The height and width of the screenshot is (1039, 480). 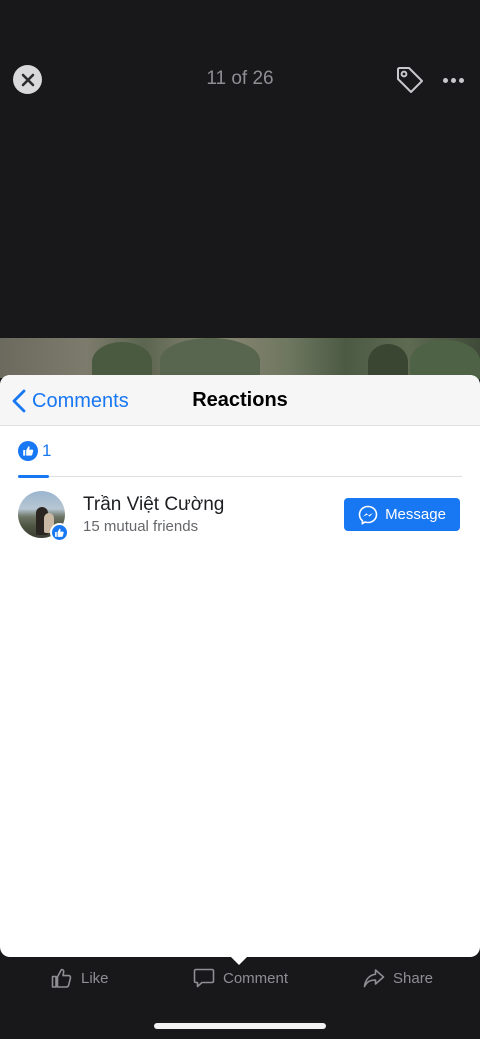 What do you see at coordinates (368, 515) in the screenshot?
I see `messenger-icon` at bounding box center [368, 515].